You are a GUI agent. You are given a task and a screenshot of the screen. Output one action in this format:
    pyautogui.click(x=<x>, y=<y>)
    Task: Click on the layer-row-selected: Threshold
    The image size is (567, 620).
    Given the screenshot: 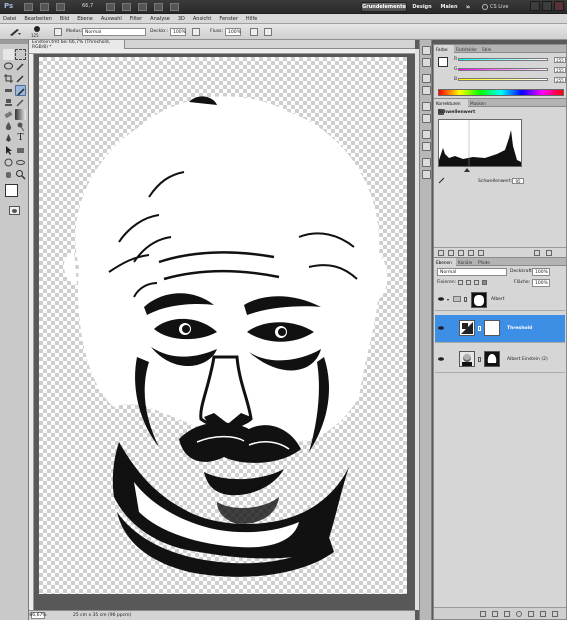 What is the action you would take?
    pyautogui.click(x=500, y=329)
    